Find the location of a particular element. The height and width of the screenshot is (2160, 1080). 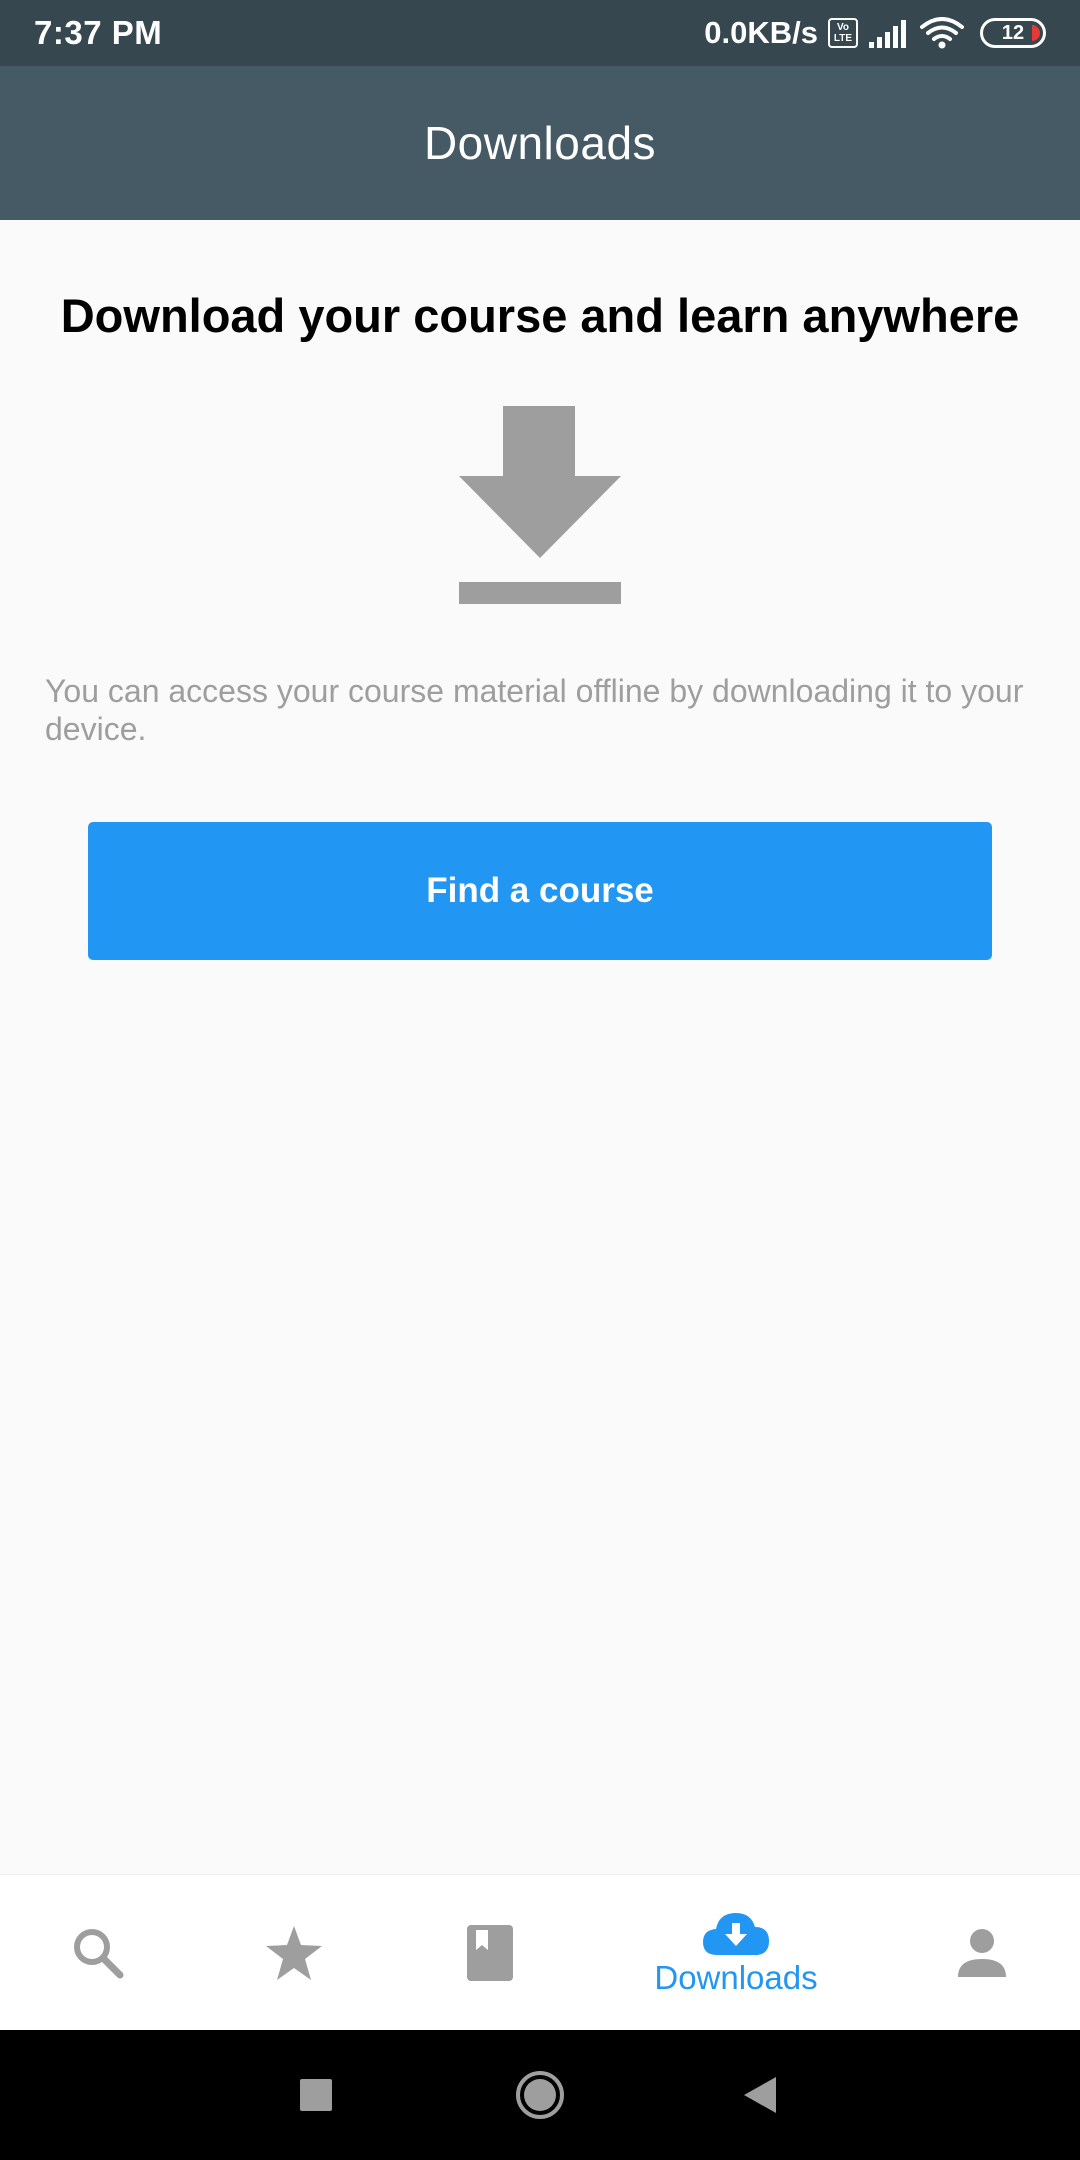

bottom-navigation: Downloads is located at coordinates (540, 1952).